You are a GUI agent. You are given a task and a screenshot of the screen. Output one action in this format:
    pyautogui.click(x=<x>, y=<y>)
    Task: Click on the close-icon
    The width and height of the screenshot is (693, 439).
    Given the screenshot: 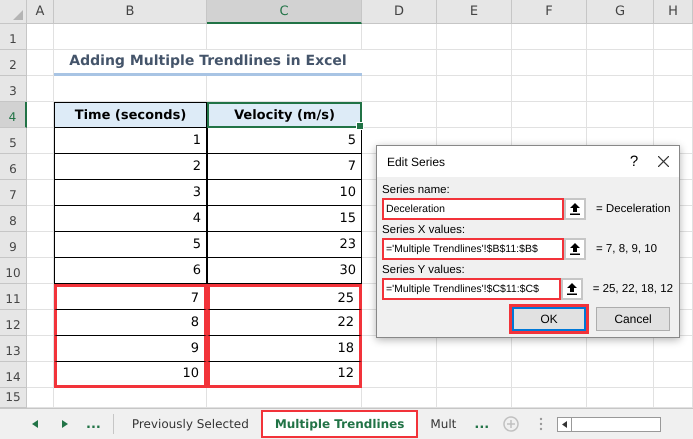 What is the action you would take?
    pyautogui.click(x=663, y=161)
    